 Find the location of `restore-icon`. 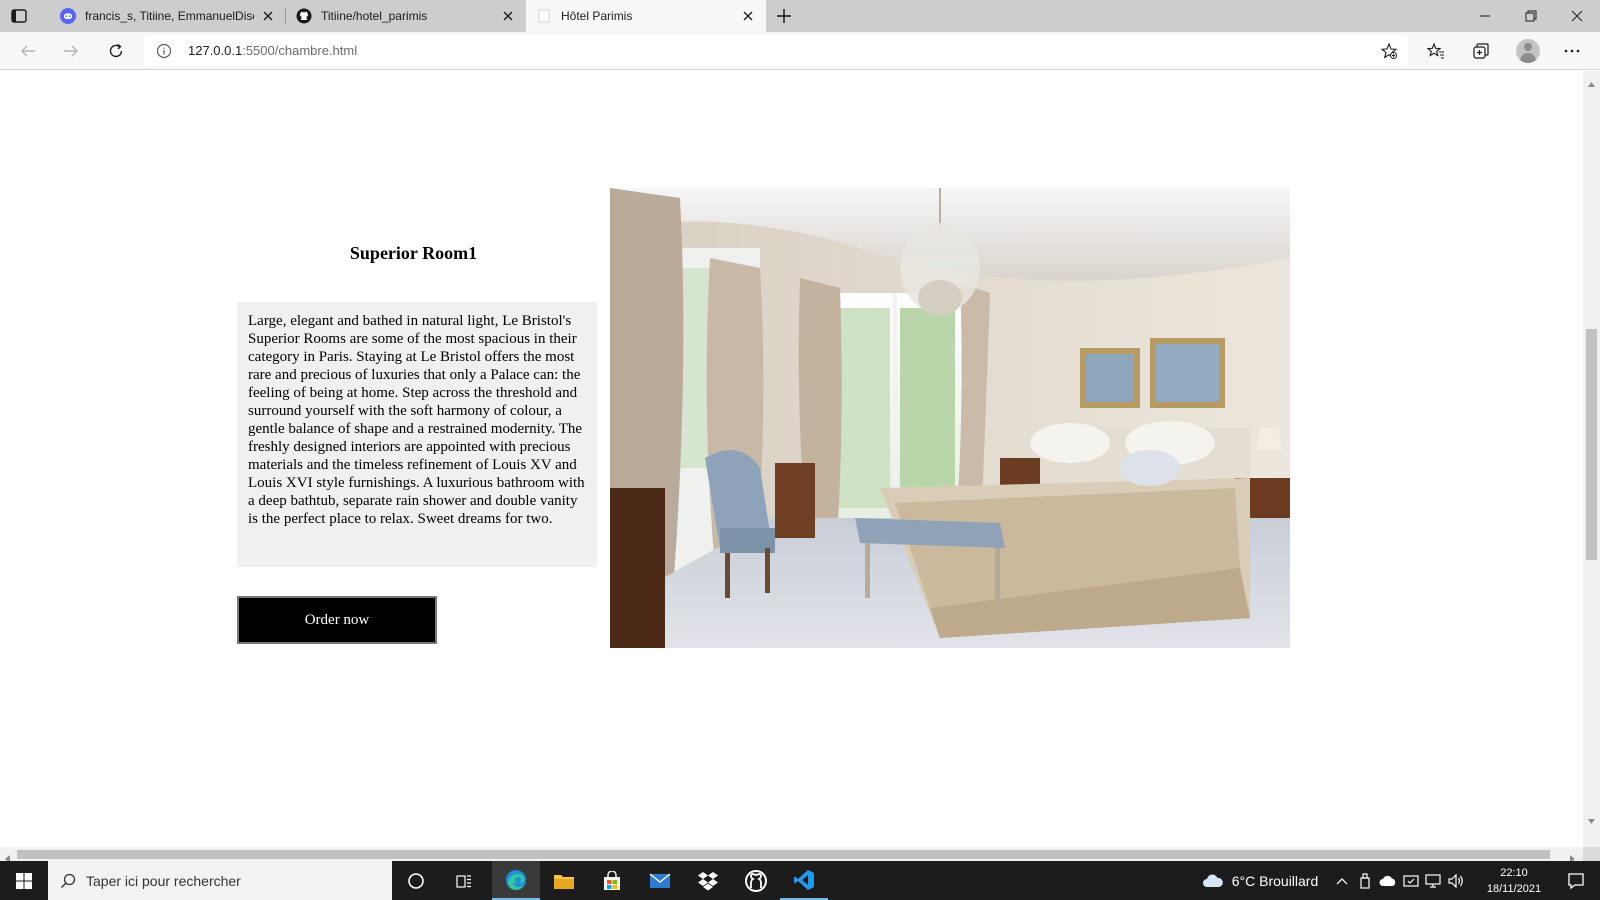

restore-icon is located at coordinates (1531, 16).